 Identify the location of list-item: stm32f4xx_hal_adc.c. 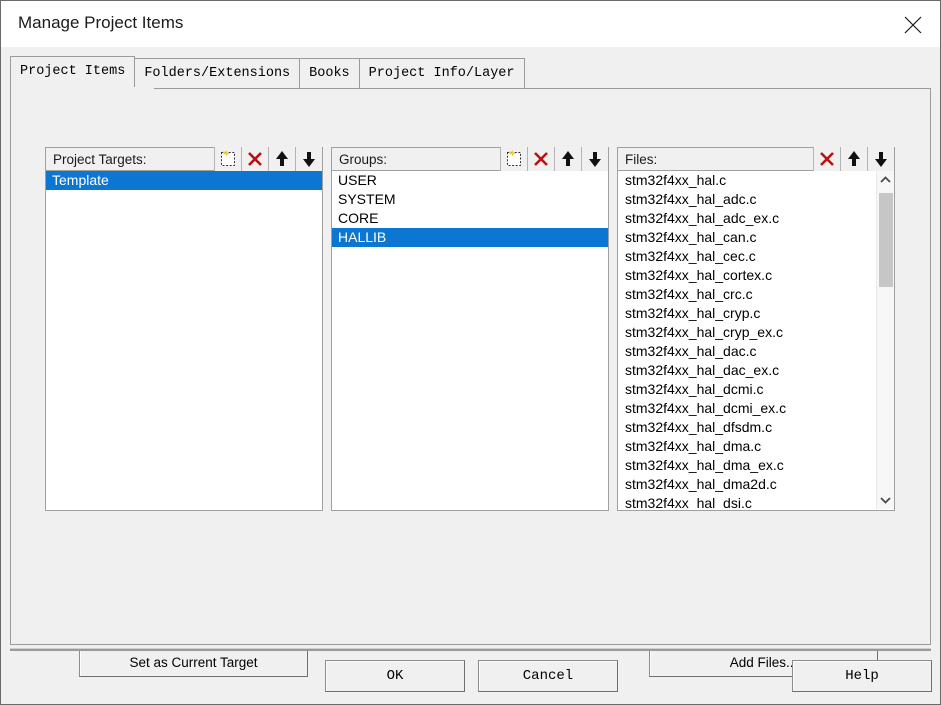
(746, 199).